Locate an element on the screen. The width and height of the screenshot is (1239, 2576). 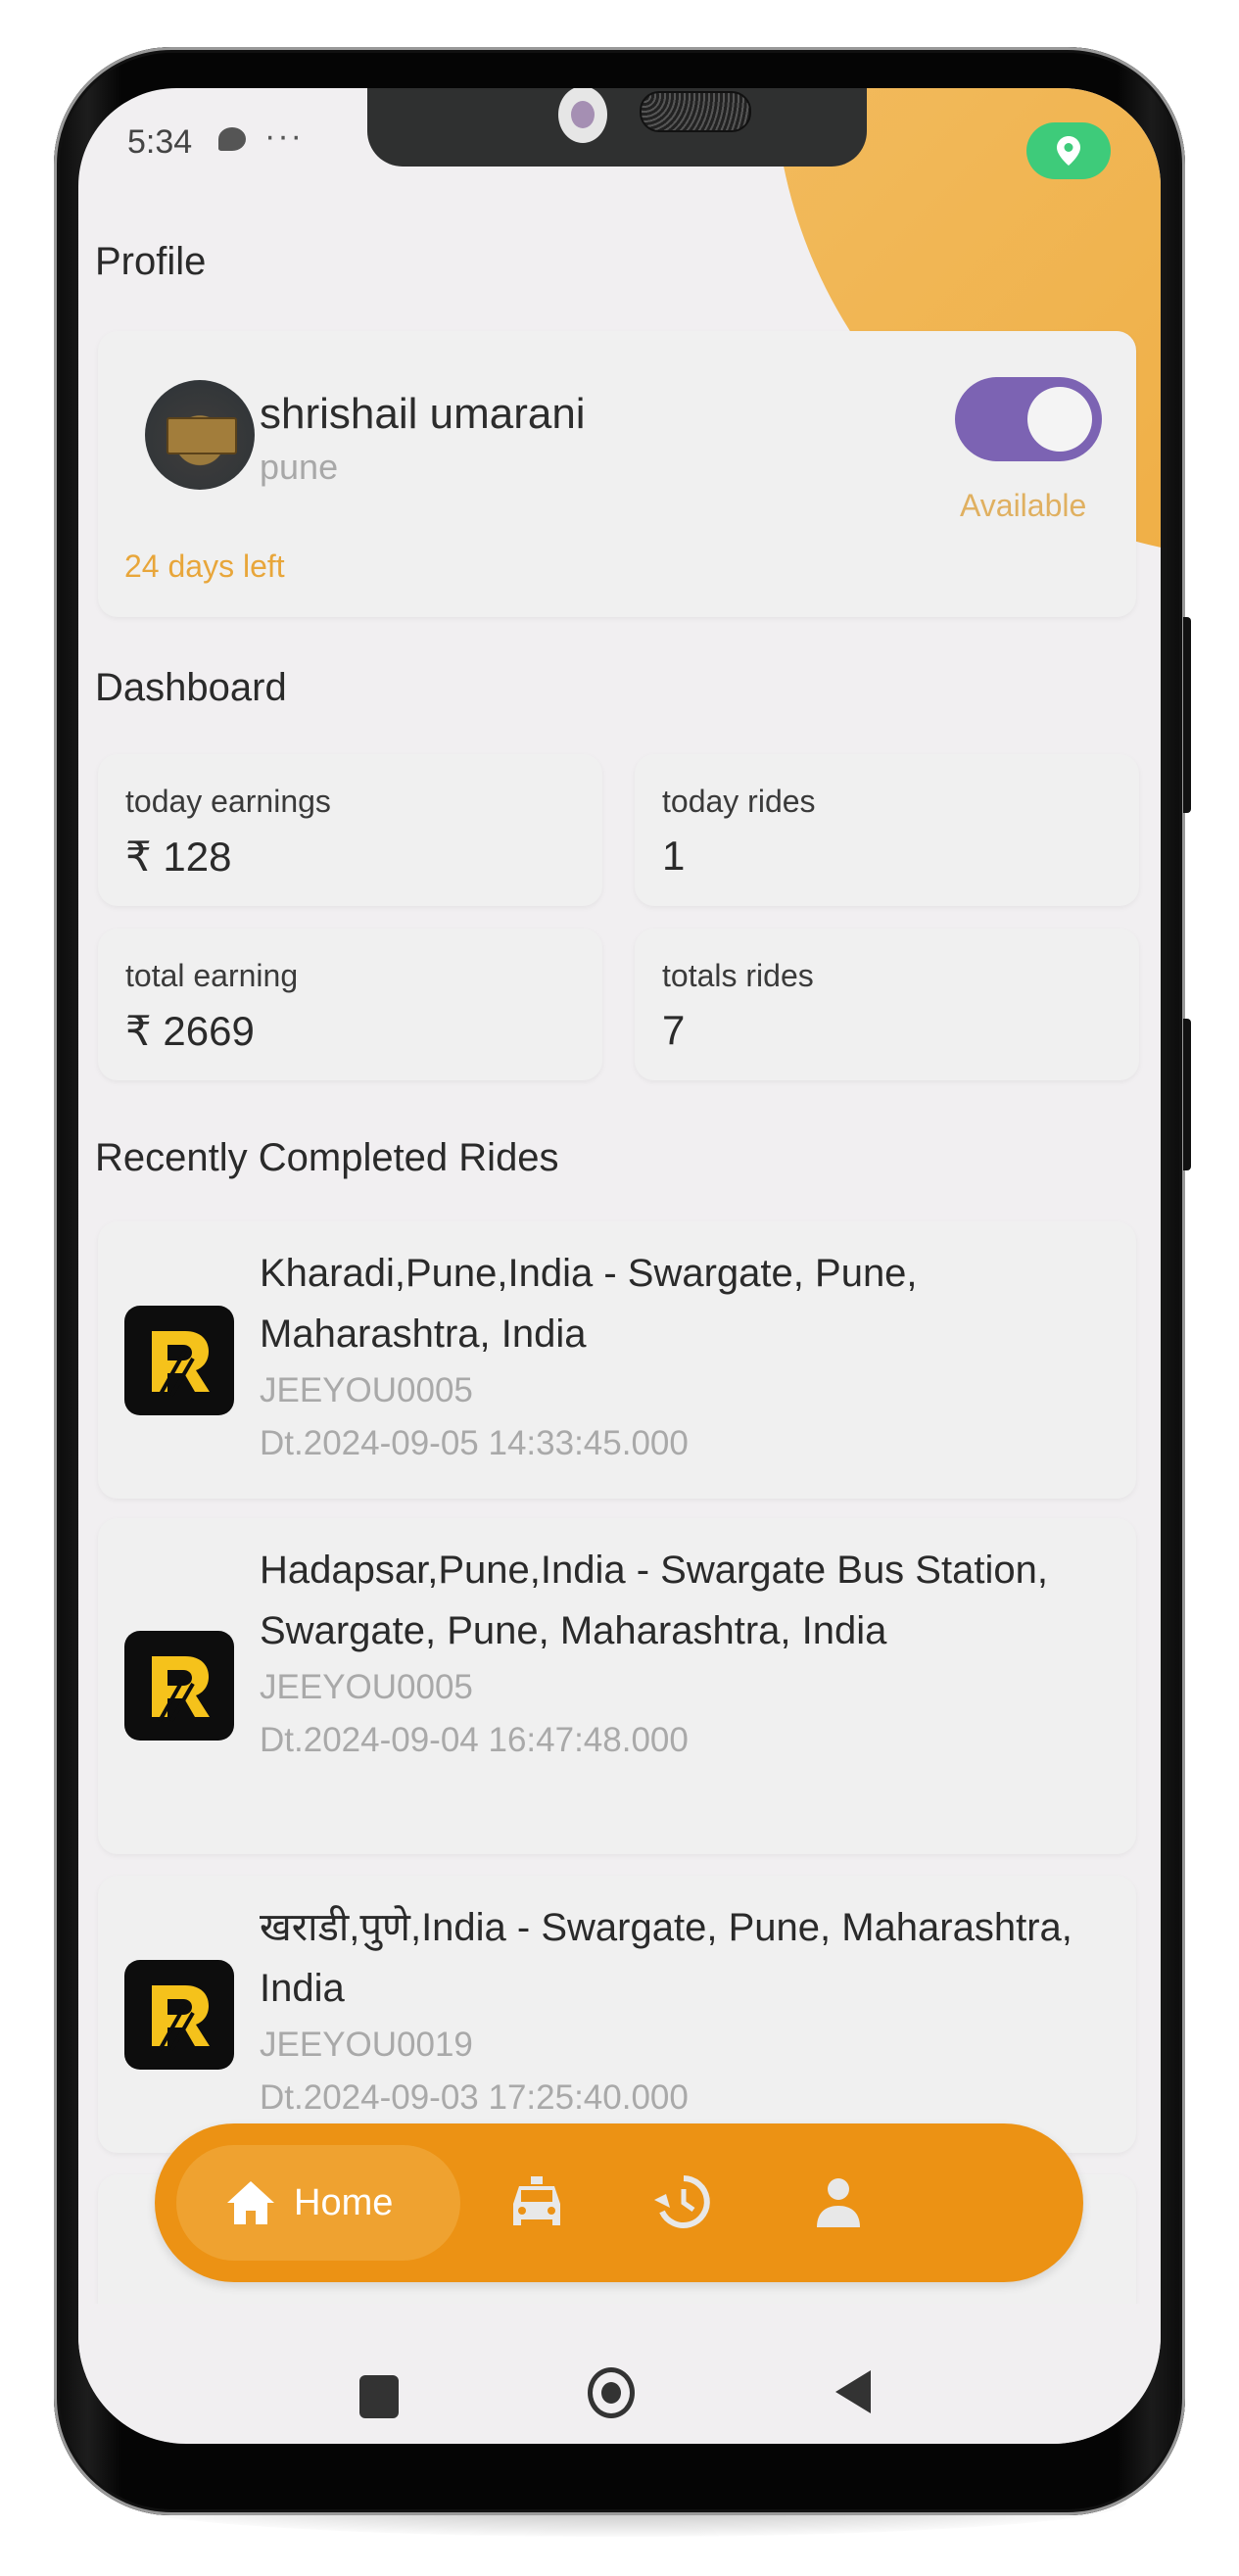
home-icon is located at coordinates (250, 2202).